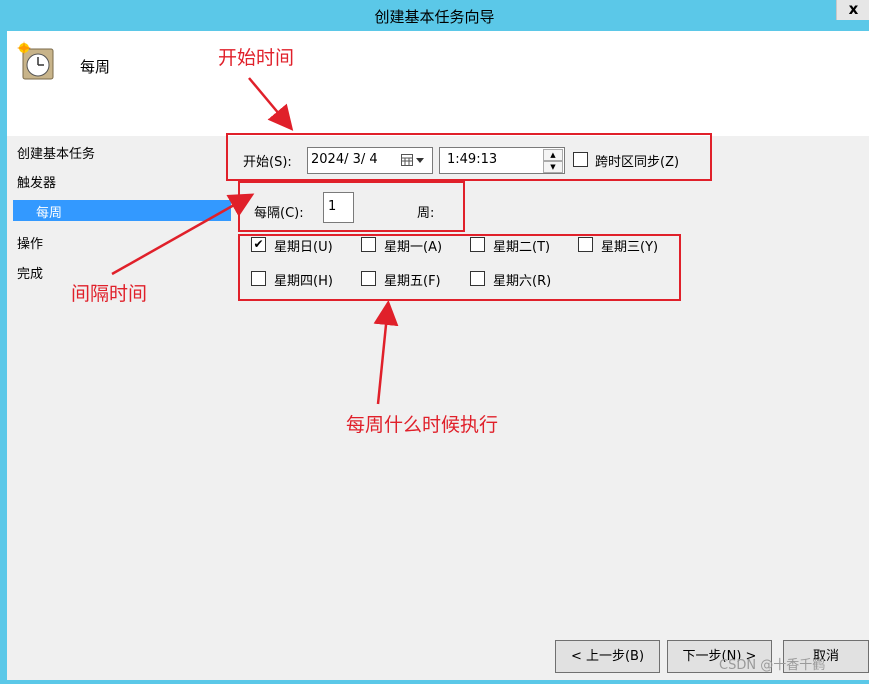 The image size is (869, 684). I want to click on weekdays-arrow, so click(386, 352).